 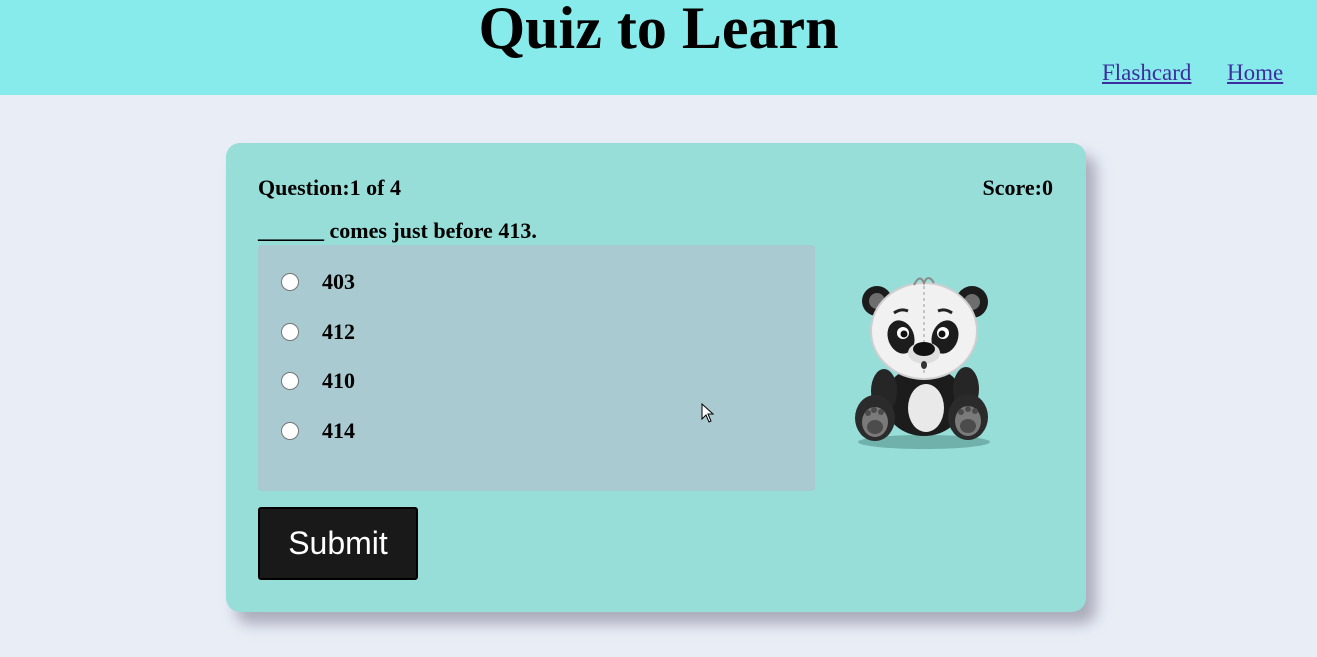 What do you see at coordinates (658, 30) in the screenshot?
I see `site-title: Quiz to Learn` at bounding box center [658, 30].